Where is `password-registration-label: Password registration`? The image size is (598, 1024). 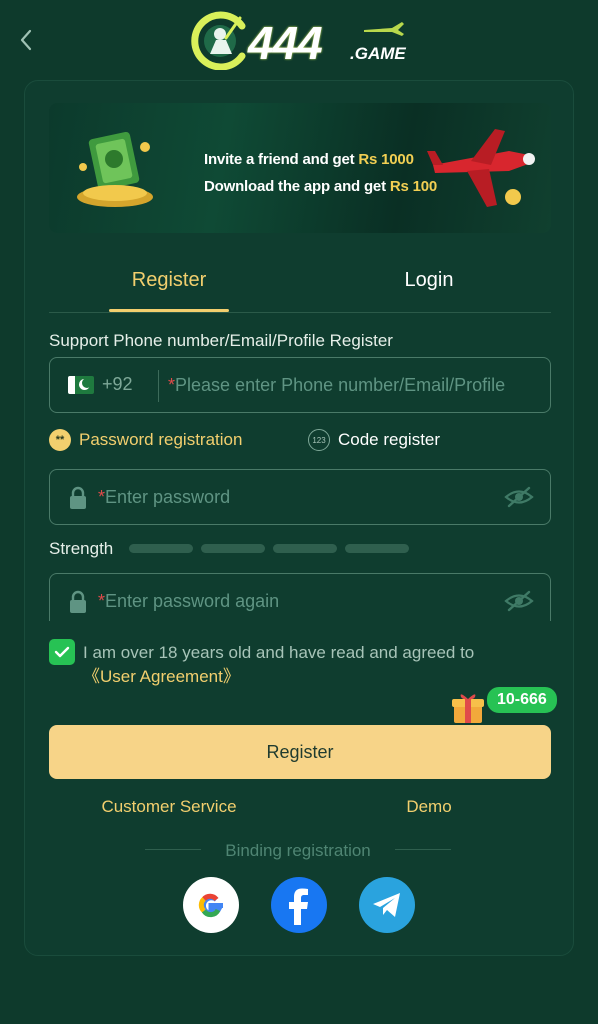 password-registration-label: Password registration is located at coordinates (161, 439).